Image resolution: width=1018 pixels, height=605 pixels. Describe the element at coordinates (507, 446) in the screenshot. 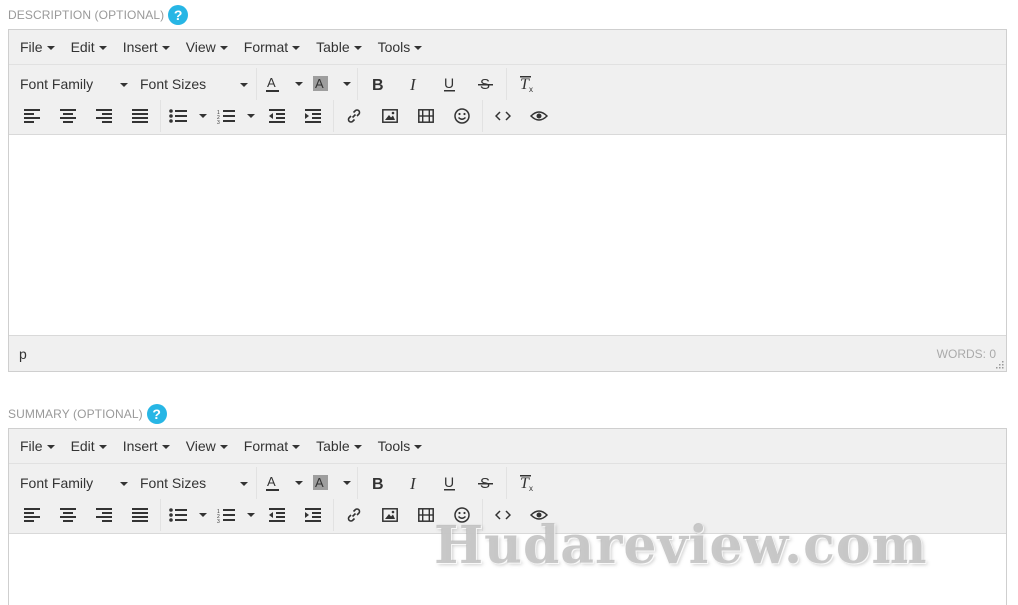

I see `summary-menubar: File Edit Insert View Format Table Tools` at that location.